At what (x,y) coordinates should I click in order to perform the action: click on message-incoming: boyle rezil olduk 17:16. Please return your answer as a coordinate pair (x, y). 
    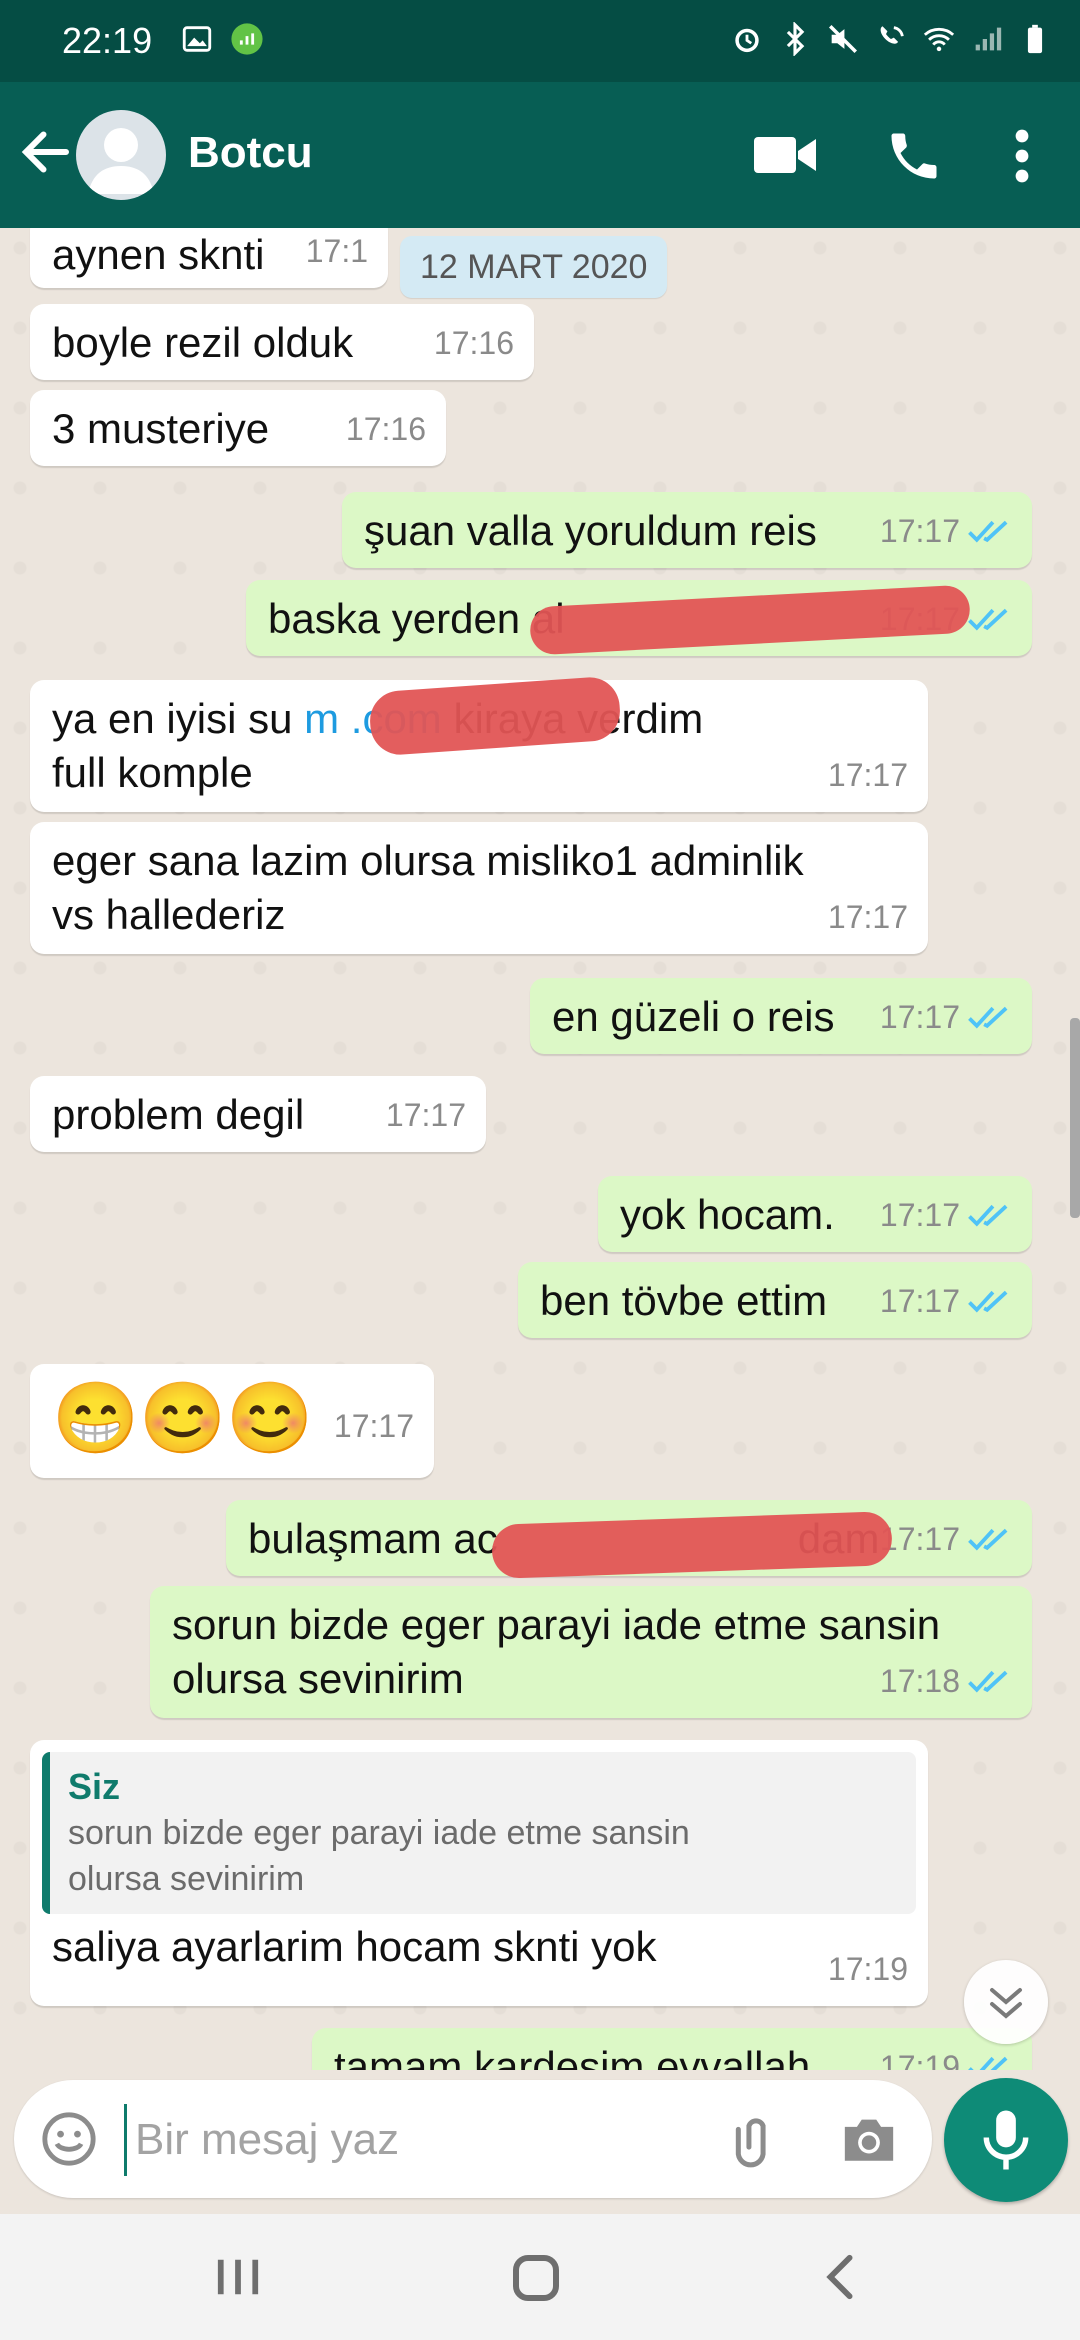
    Looking at the image, I should click on (282, 342).